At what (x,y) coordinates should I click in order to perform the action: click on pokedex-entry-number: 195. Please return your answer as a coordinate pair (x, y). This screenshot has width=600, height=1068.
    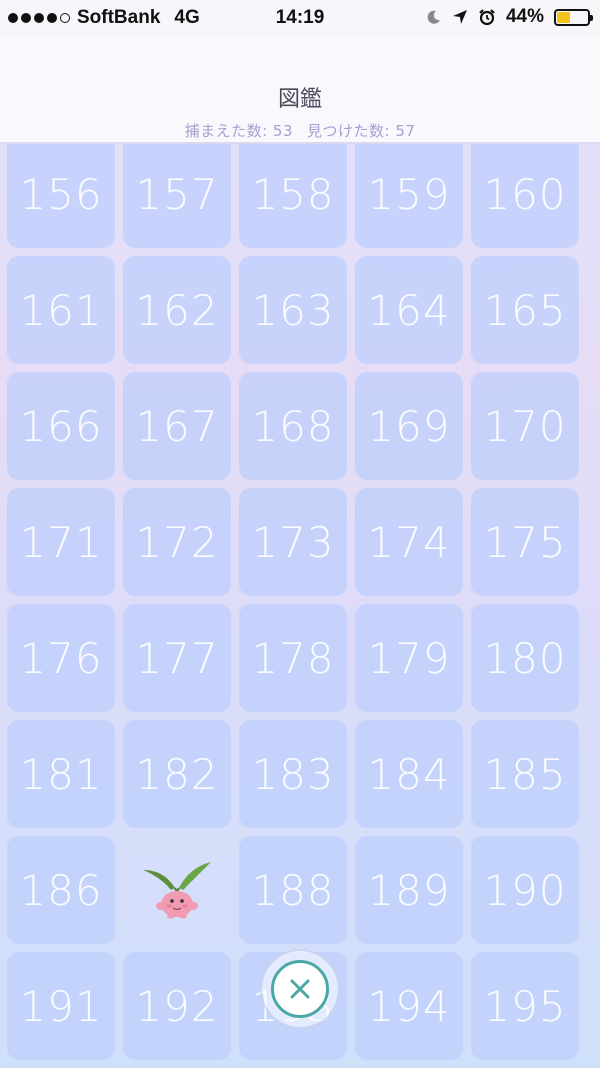
    Looking at the image, I should click on (525, 1006).